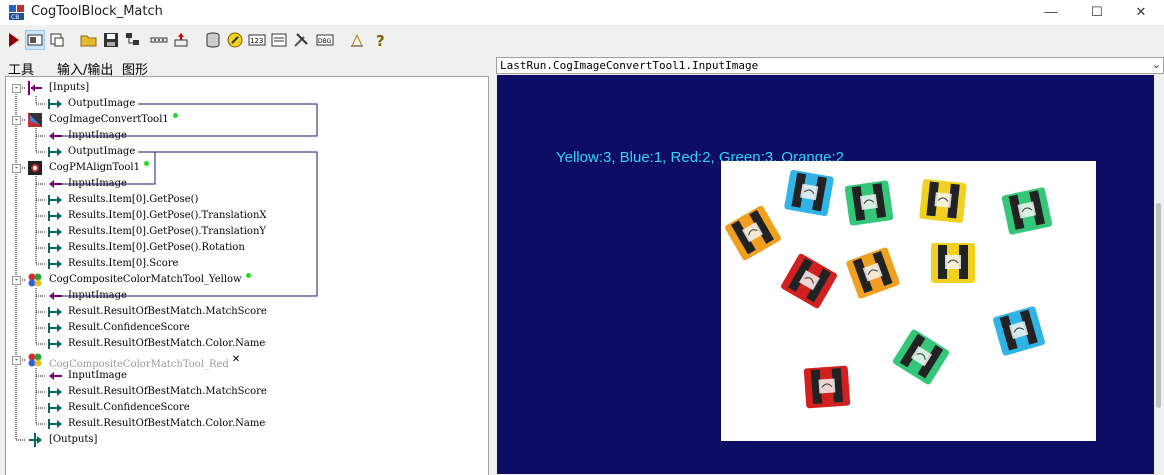 The width and height of the screenshot is (1164, 475). What do you see at coordinates (1158, 305) in the screenshot?
I see `scroll-thumb` at bounding box center [1158, 305].